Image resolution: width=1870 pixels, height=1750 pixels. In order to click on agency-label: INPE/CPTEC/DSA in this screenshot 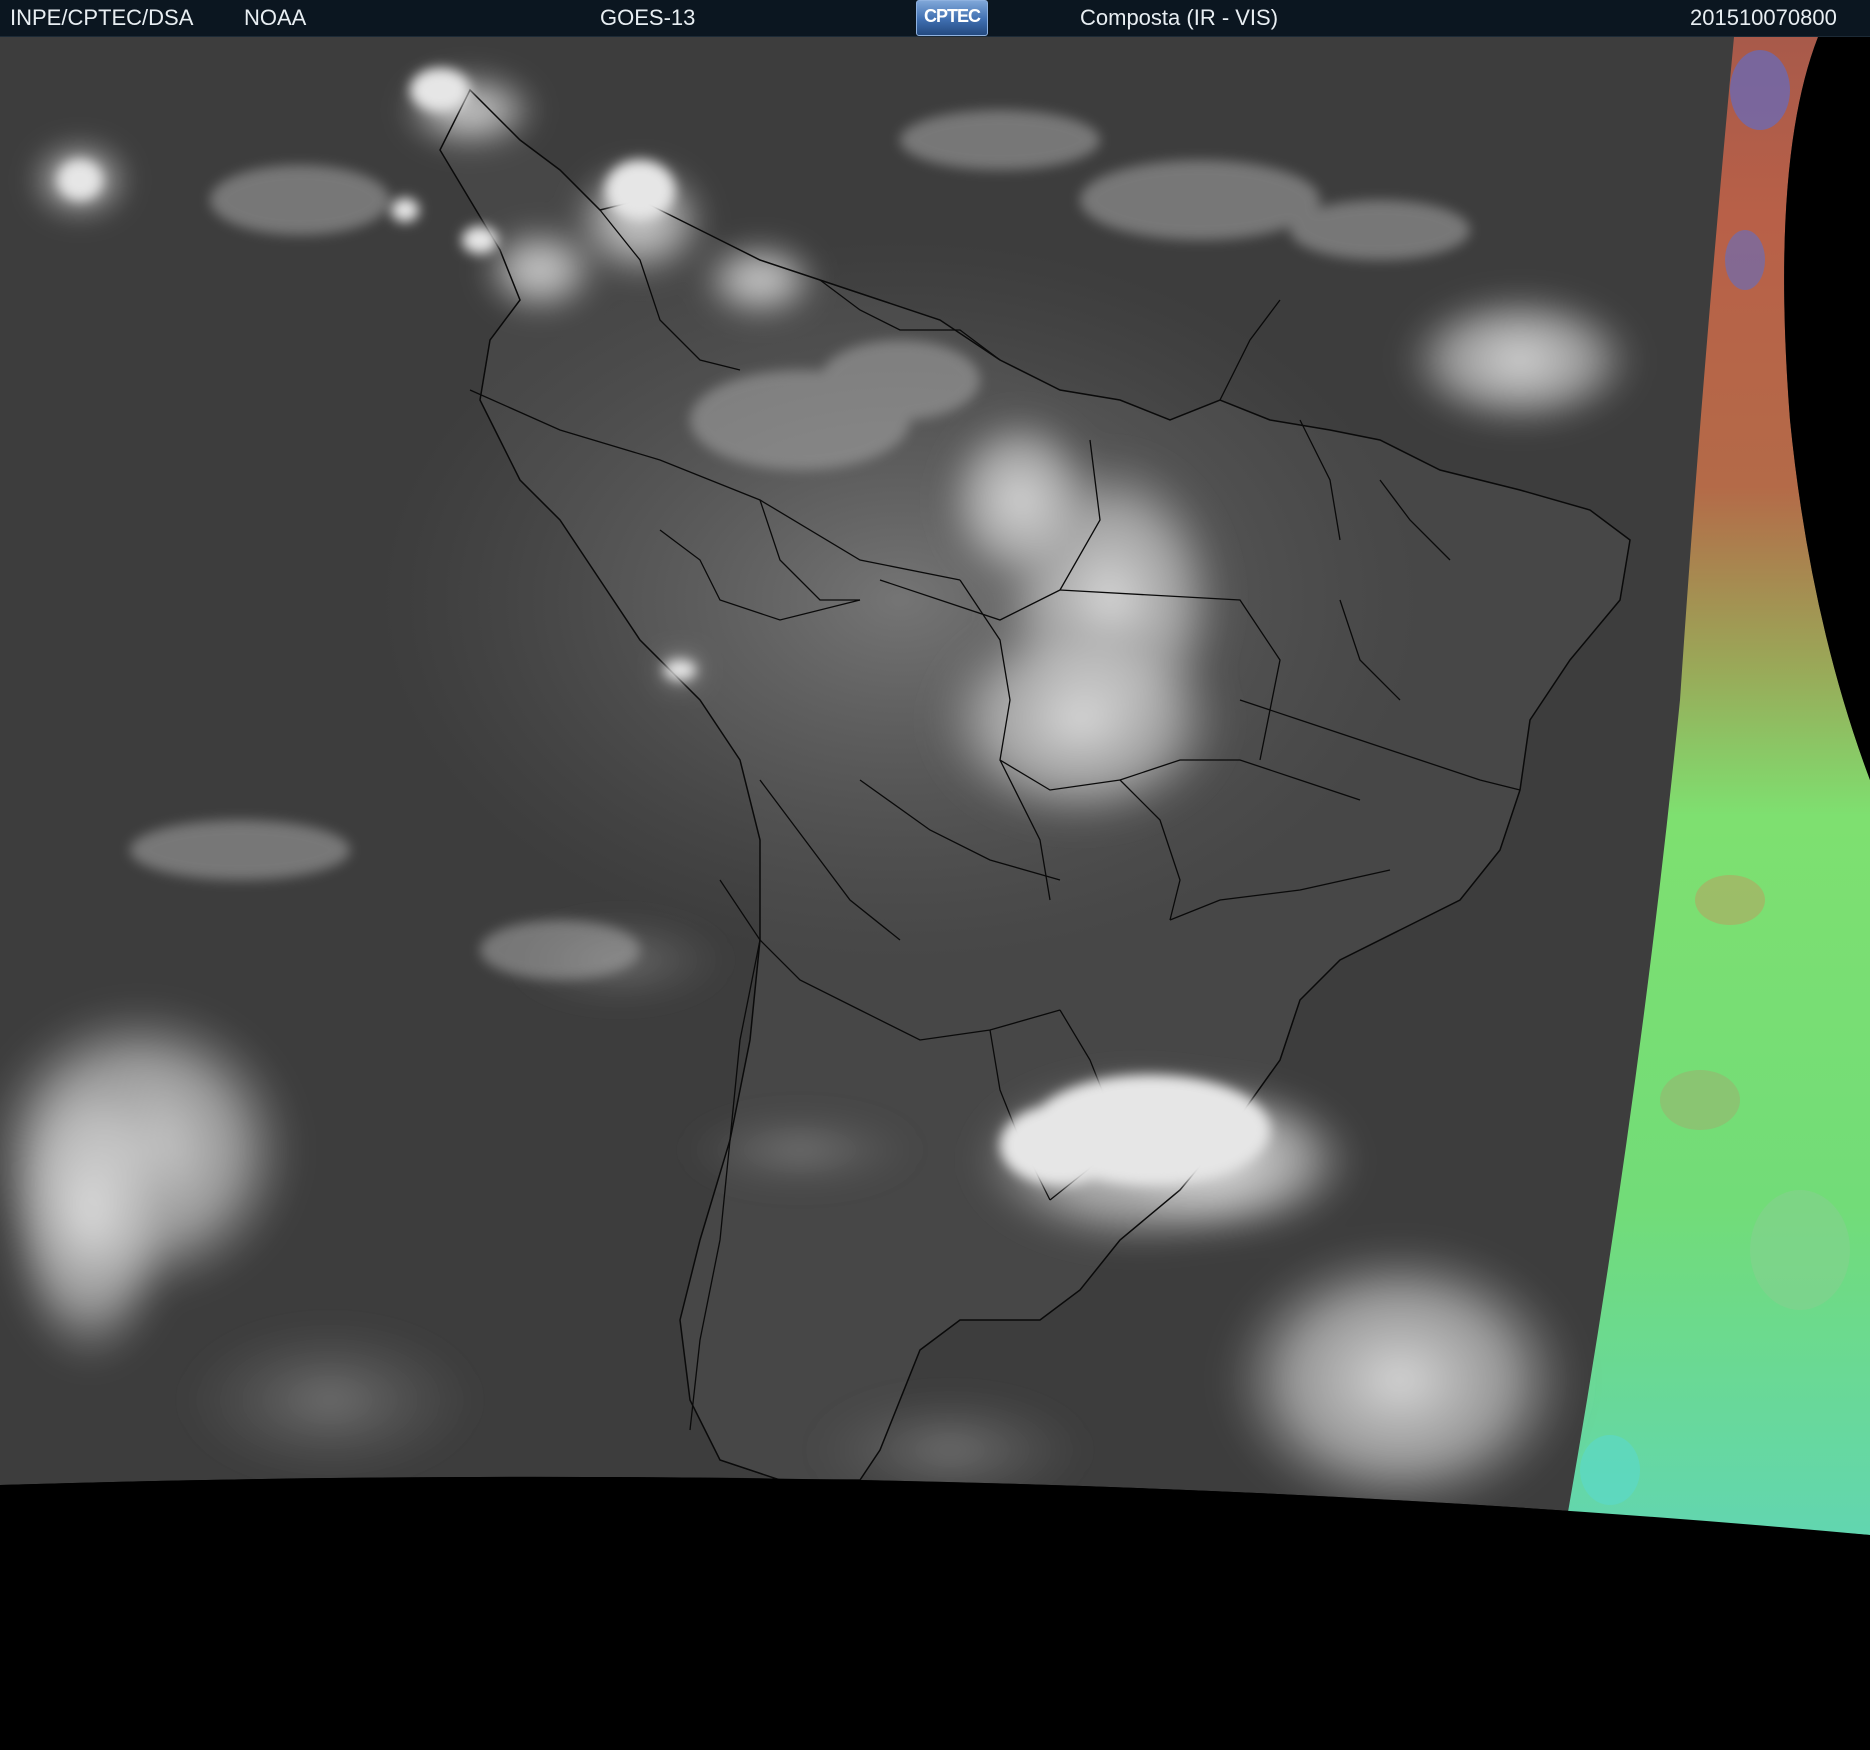, I will do `click(102, 17)`.